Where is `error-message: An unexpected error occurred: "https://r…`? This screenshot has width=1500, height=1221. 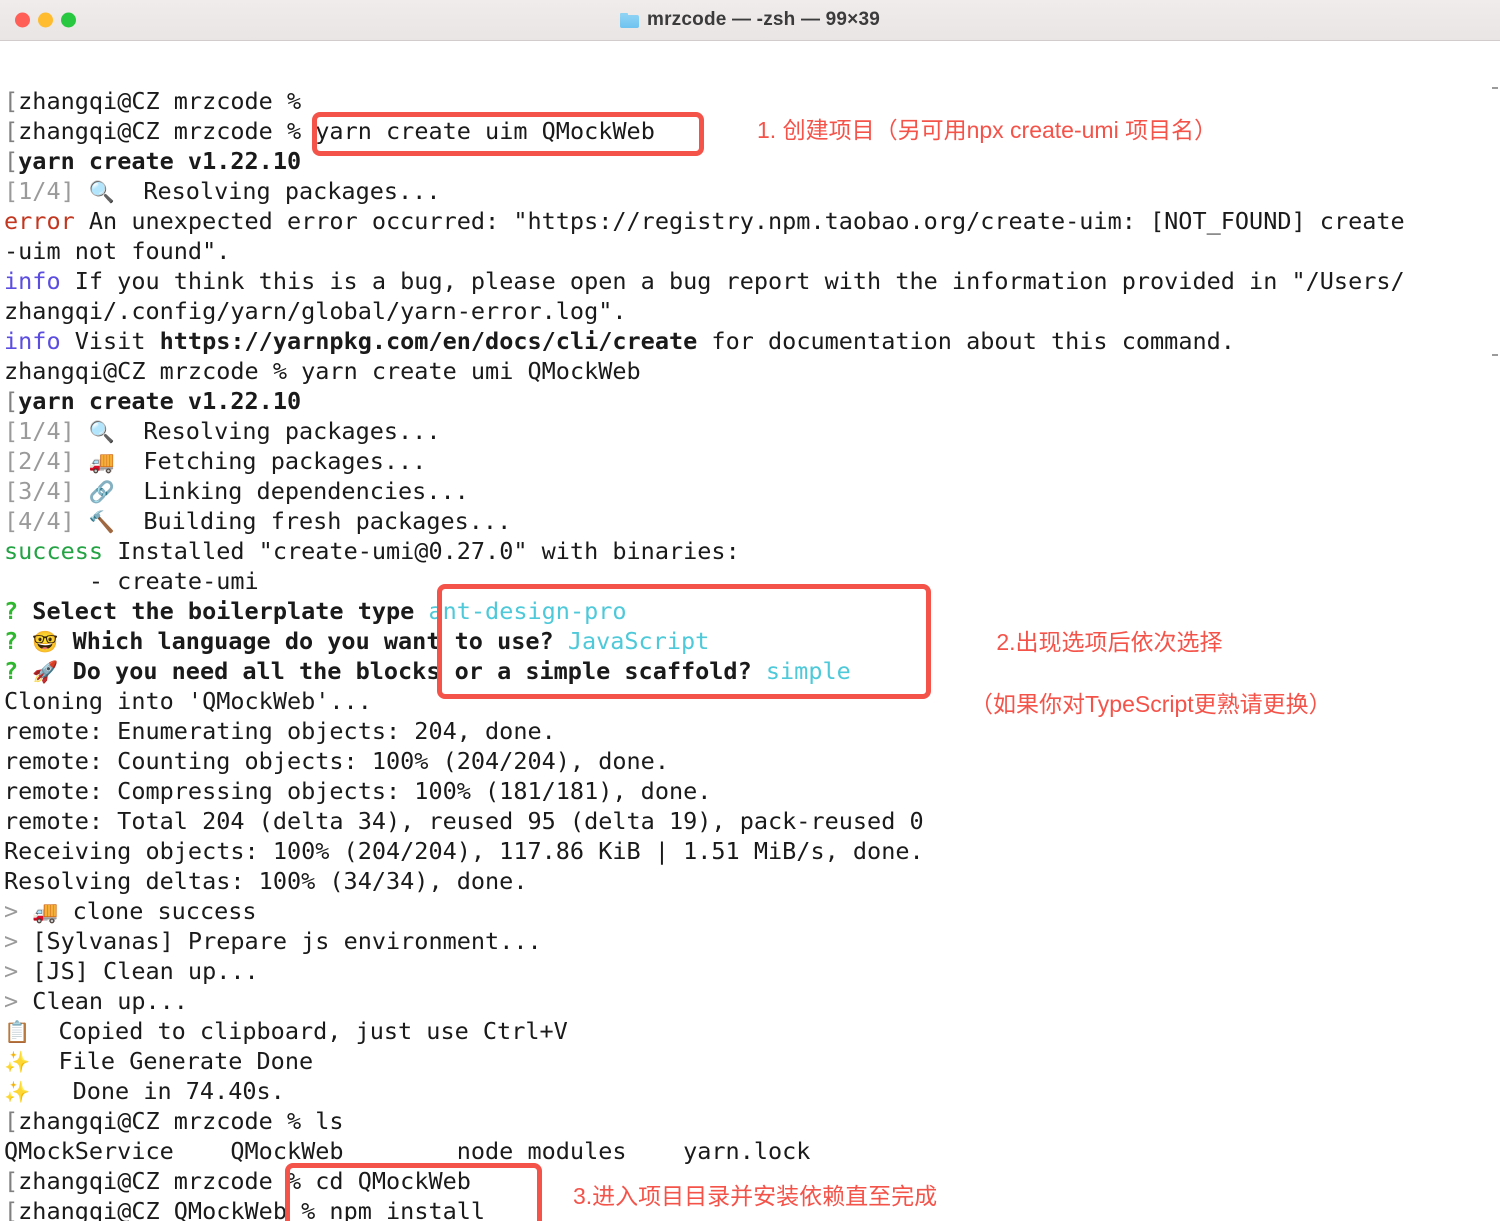
error-message: An unexpected error occurred: "https://r… is located at coordinates (739, 221).